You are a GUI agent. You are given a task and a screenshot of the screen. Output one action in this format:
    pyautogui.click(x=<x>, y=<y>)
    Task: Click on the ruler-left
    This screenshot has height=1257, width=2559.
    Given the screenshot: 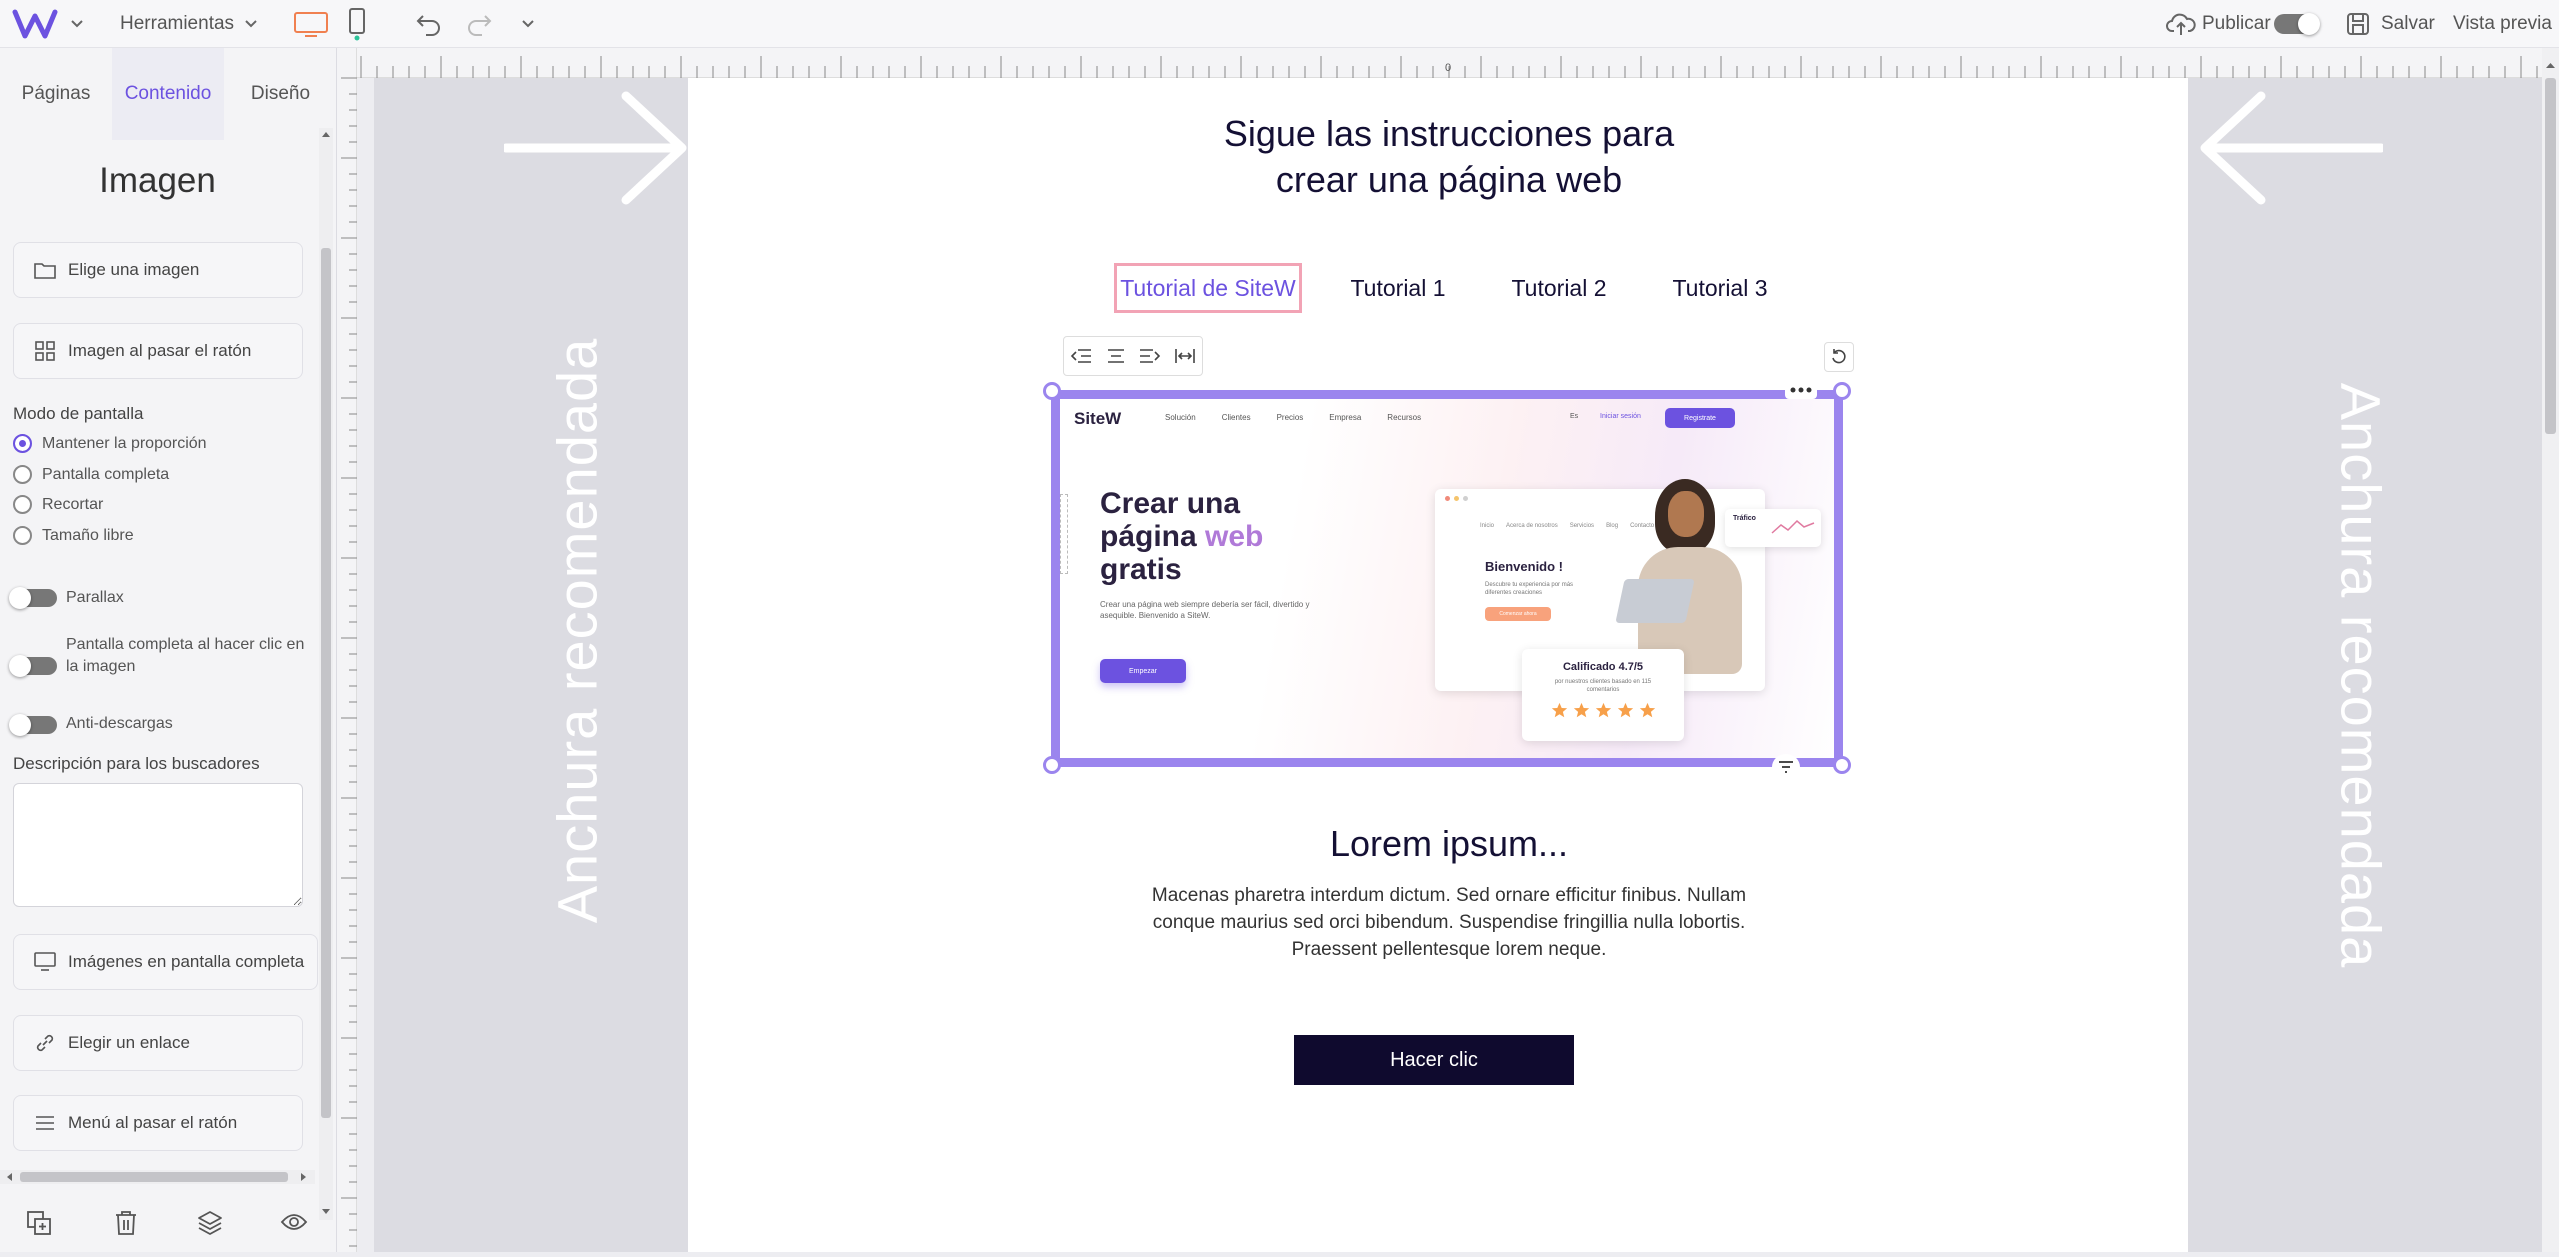 What is the action you would take?
    pyautogui.click(x=347, y=650)
    